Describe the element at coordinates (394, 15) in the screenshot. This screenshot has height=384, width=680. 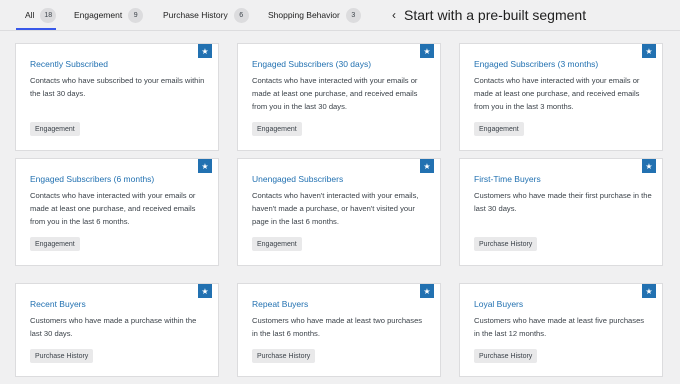
I see `chevron-left-icon: ‹` at that location.